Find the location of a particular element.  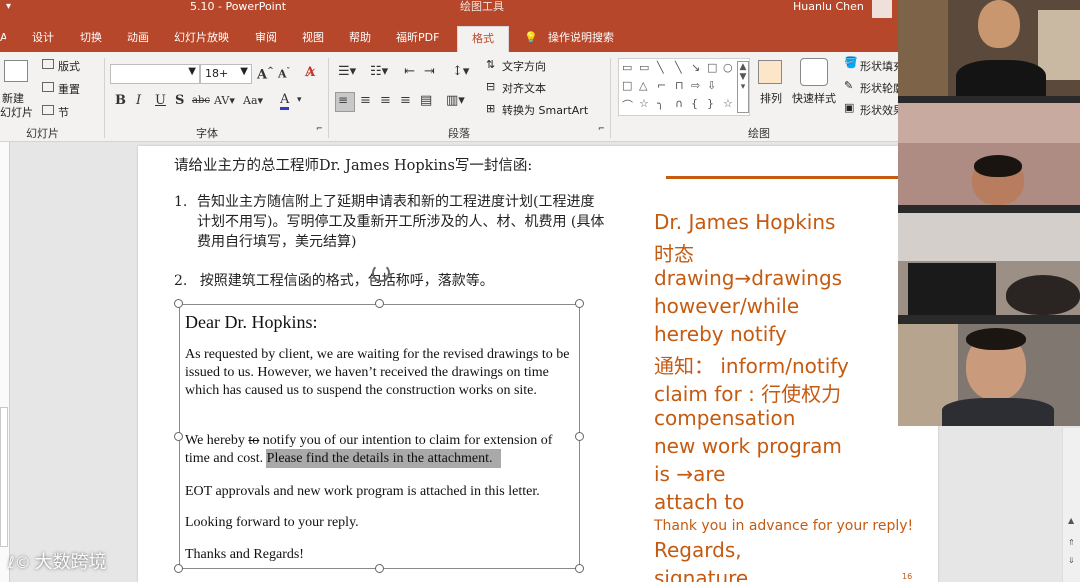

avatar is located at coordinates (882, 9).